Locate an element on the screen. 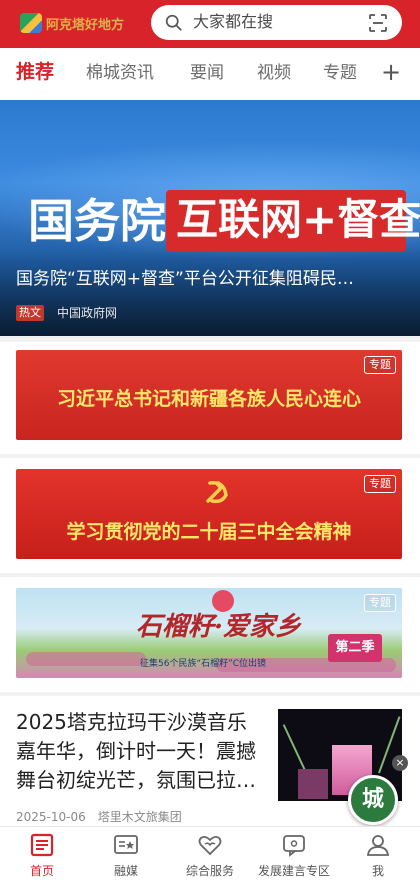  hero-image-text-1: 国务院 is located at coordinates (97, 221).